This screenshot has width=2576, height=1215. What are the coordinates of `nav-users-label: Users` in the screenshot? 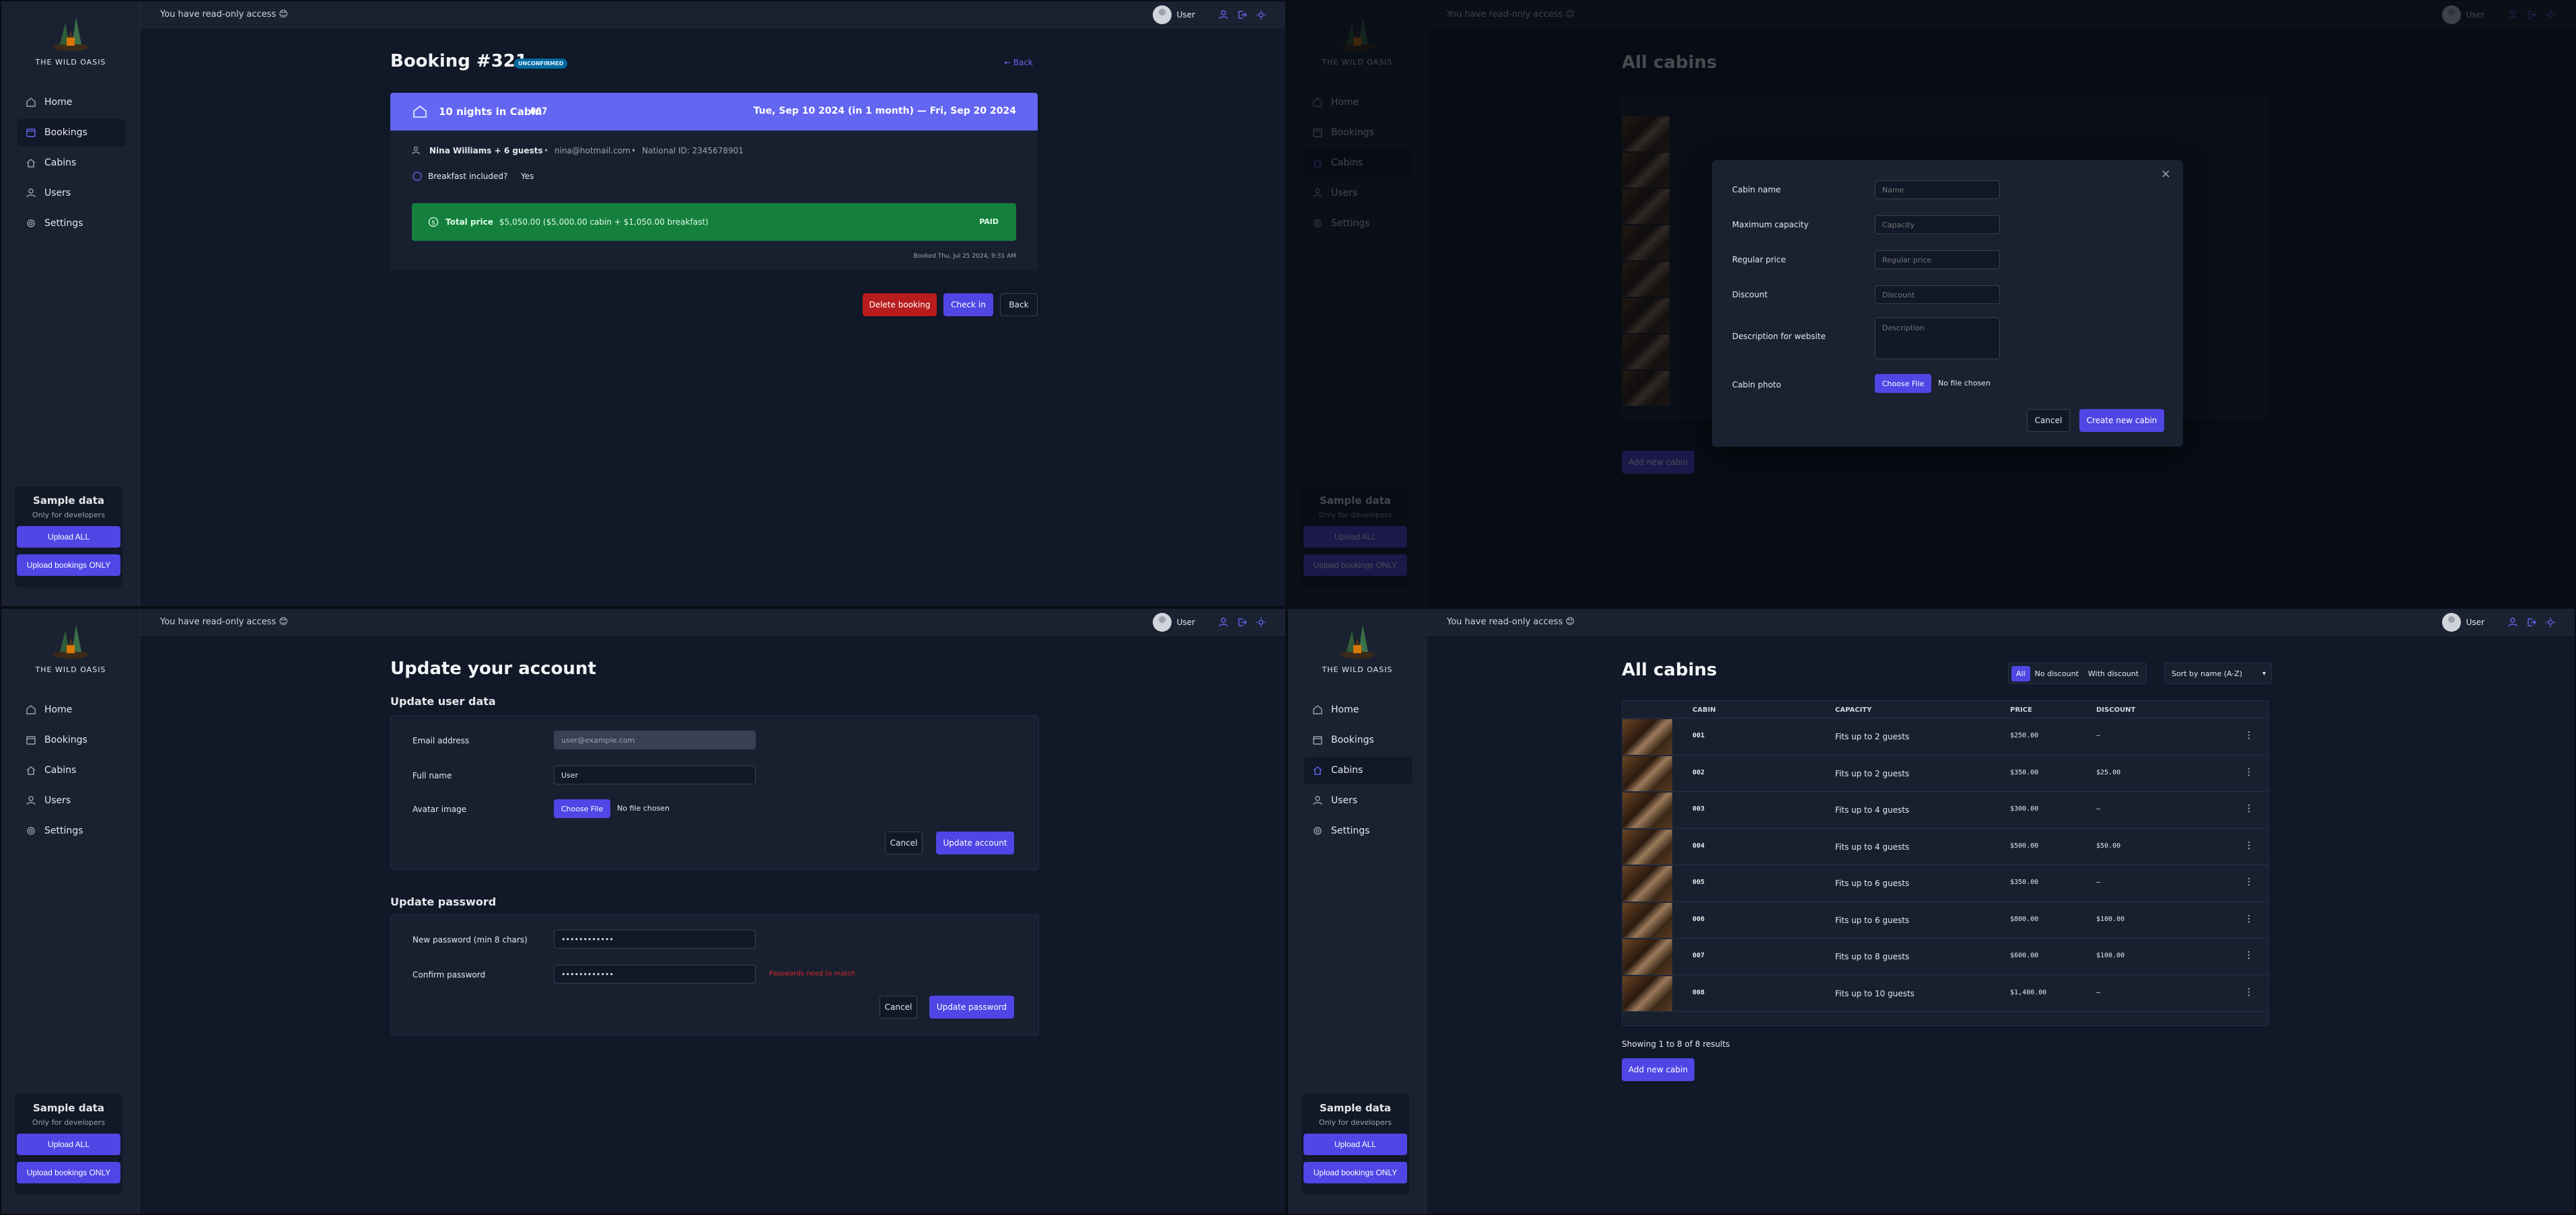 It's located at (1344, 800).